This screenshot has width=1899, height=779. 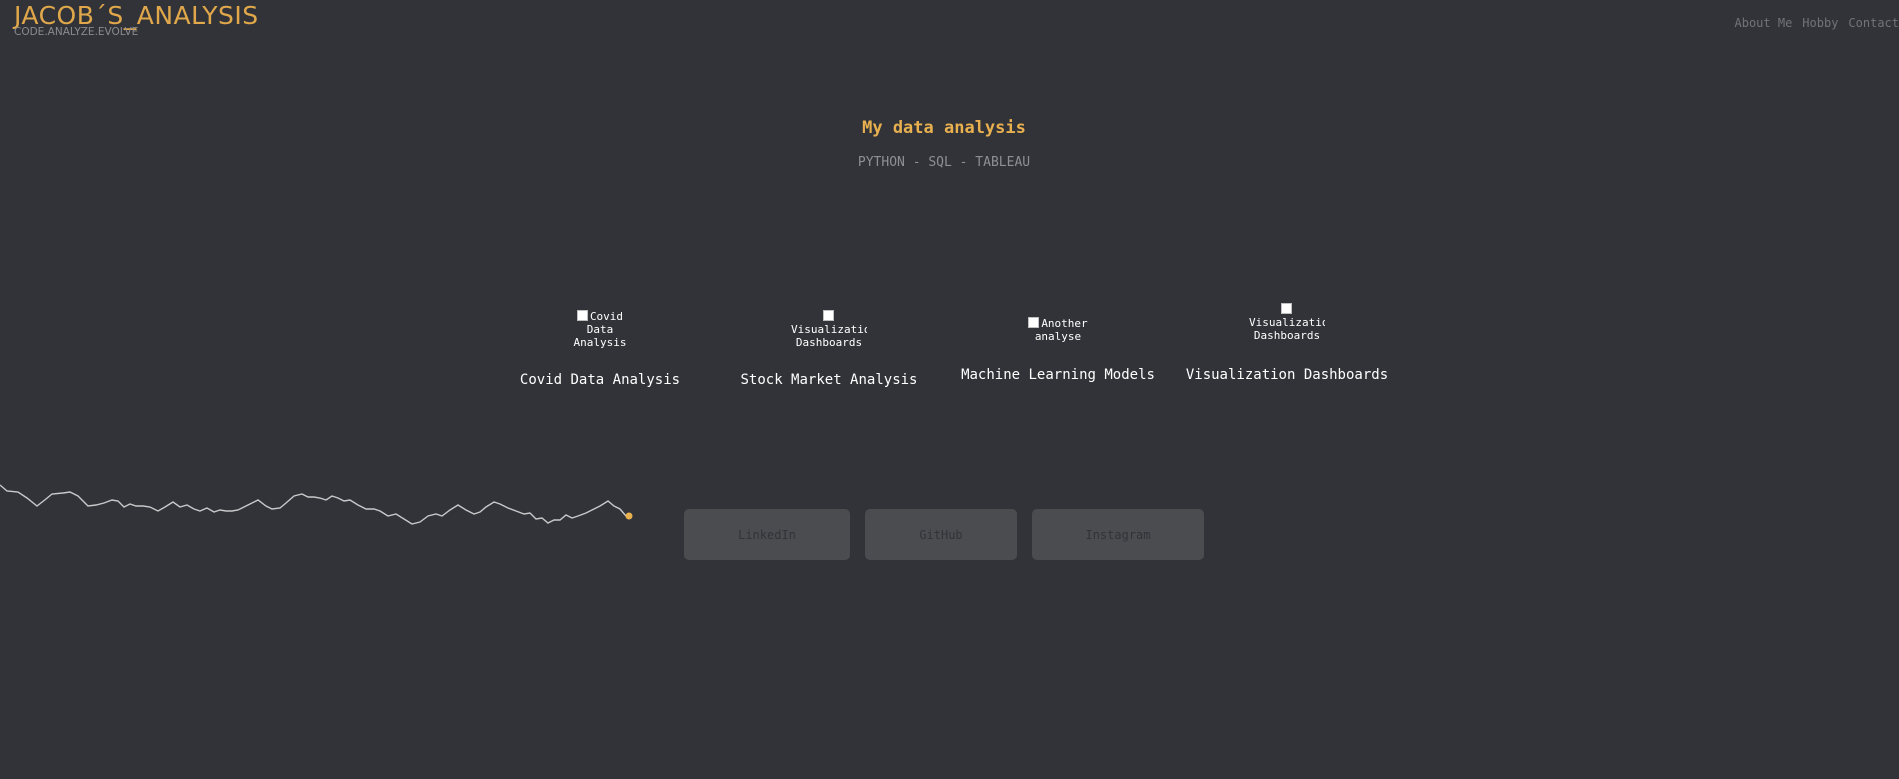 I want to click on nav-hobby: Hobby, so click(x=1820, y=23).